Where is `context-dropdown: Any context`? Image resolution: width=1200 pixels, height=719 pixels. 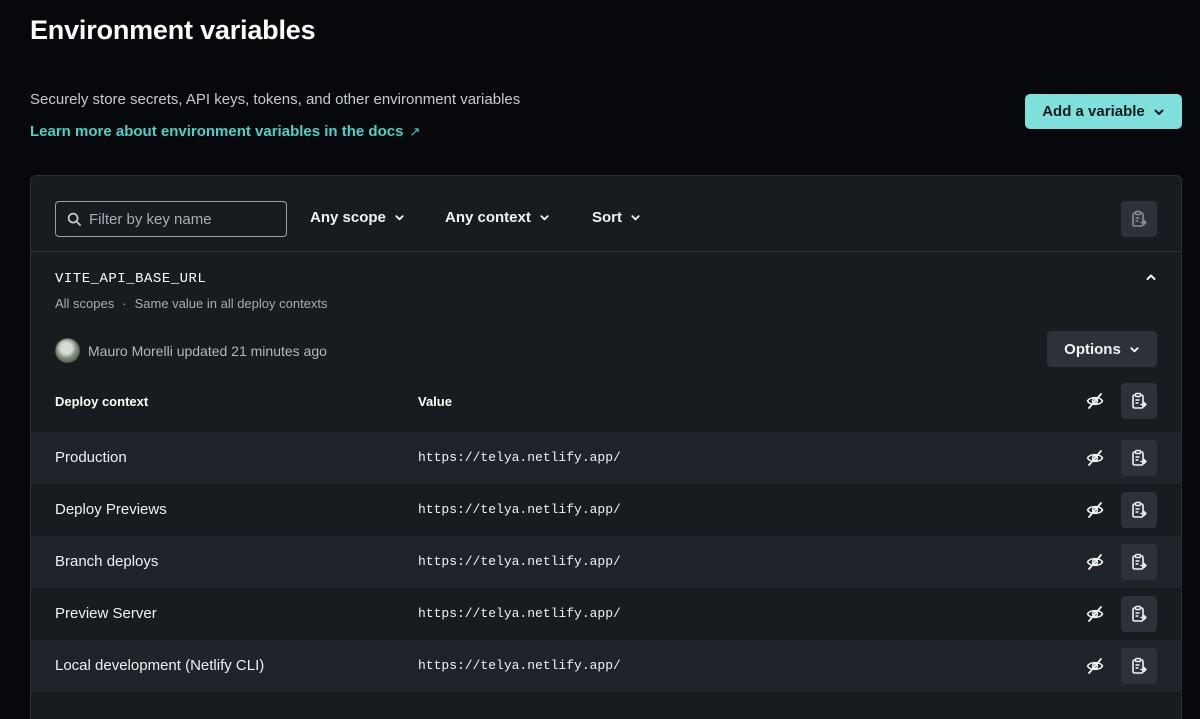 context-dropdown: Any context is located at coordinates (497, 217).